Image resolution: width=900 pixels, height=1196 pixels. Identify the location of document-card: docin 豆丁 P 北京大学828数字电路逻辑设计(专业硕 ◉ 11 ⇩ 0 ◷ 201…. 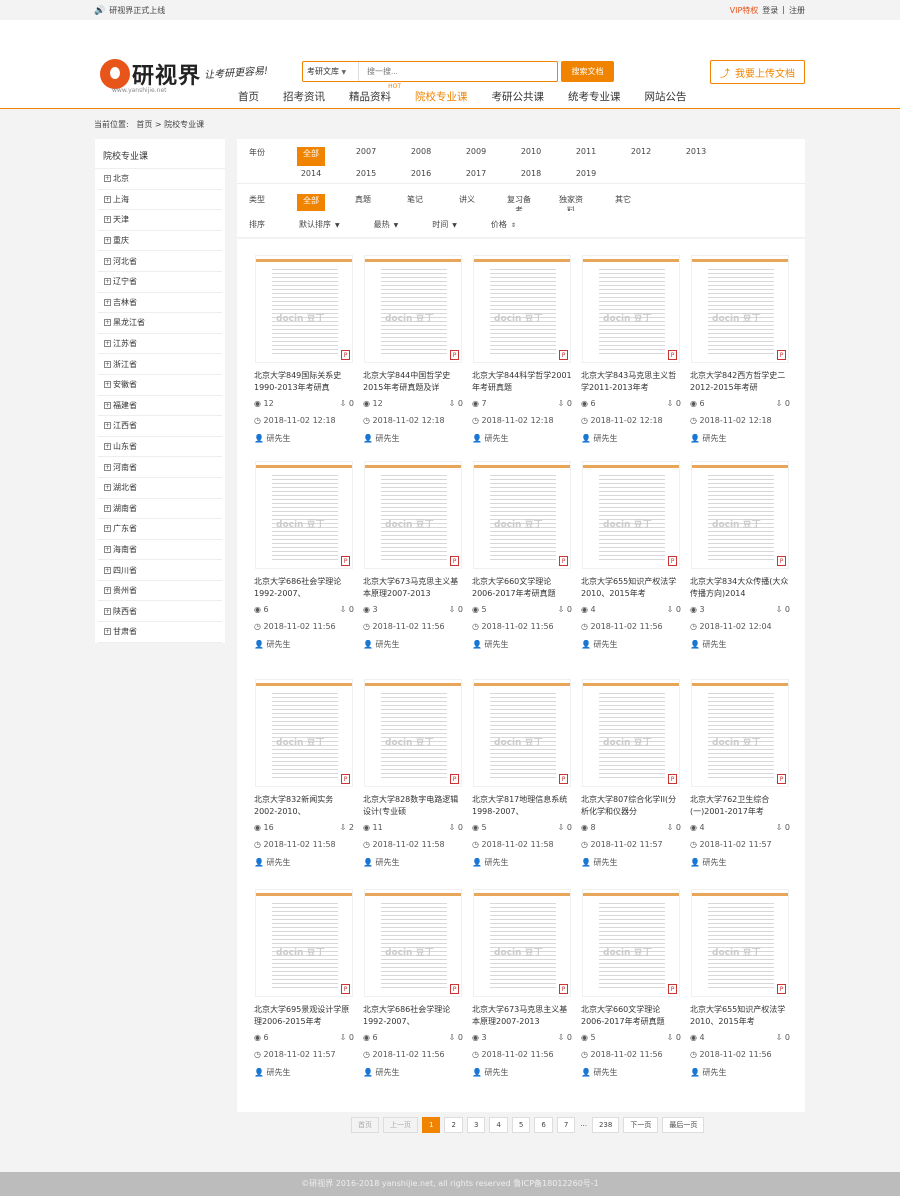
(413, 773).